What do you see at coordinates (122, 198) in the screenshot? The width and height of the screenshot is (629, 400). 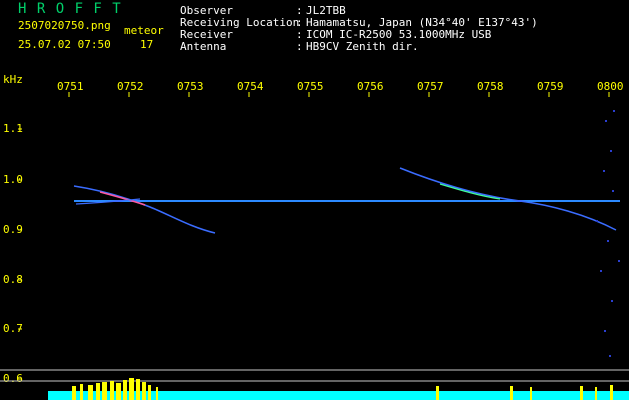 I see `meteor-echo-sweep-1-core` at bounding box center [122, 198].